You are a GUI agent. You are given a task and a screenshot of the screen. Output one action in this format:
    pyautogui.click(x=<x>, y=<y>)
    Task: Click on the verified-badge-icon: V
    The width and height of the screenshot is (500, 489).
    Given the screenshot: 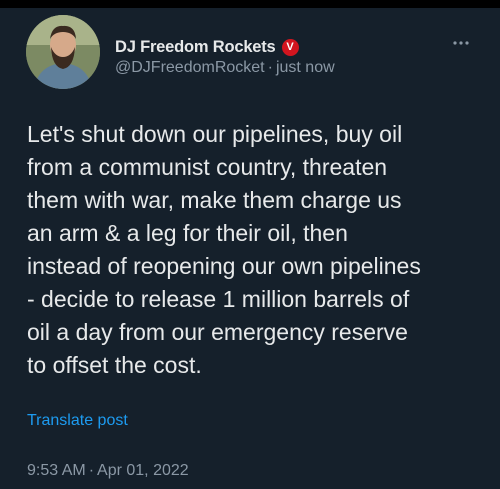 What is the action you would take?
    pyautogui.click(x=290, y=47)
    